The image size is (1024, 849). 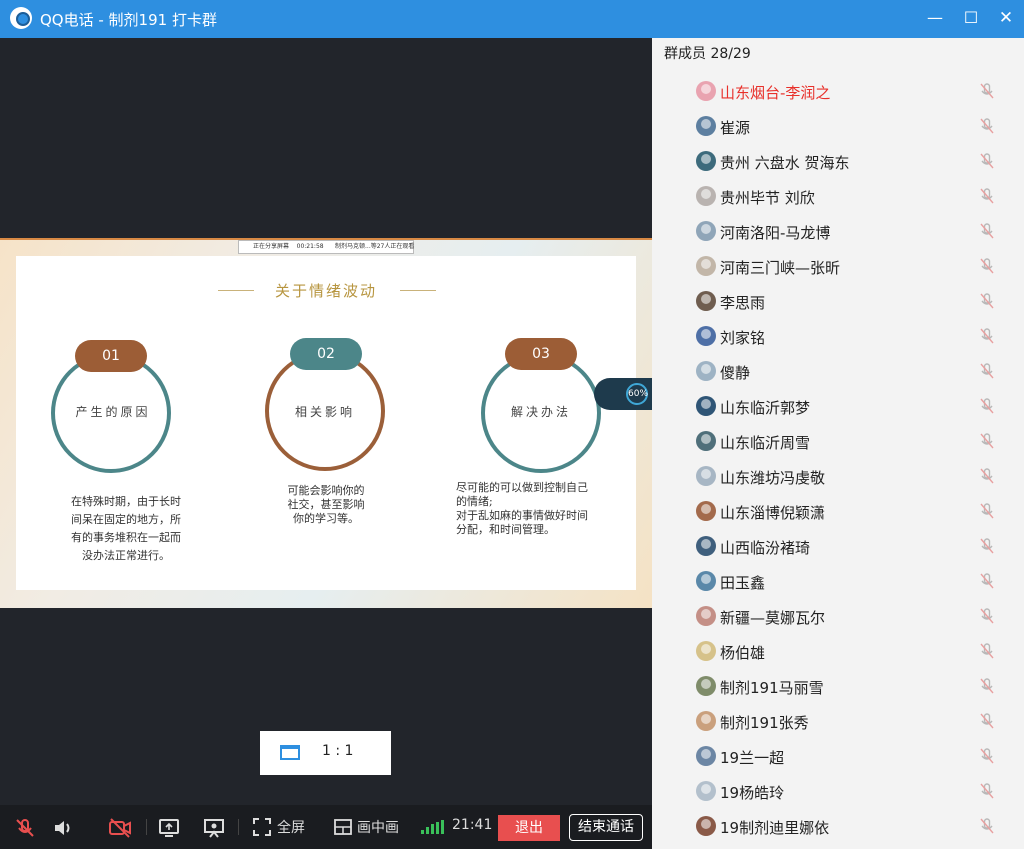 I want to click on member-name: 制剂191马丽雪, so click(x=772, y=688).